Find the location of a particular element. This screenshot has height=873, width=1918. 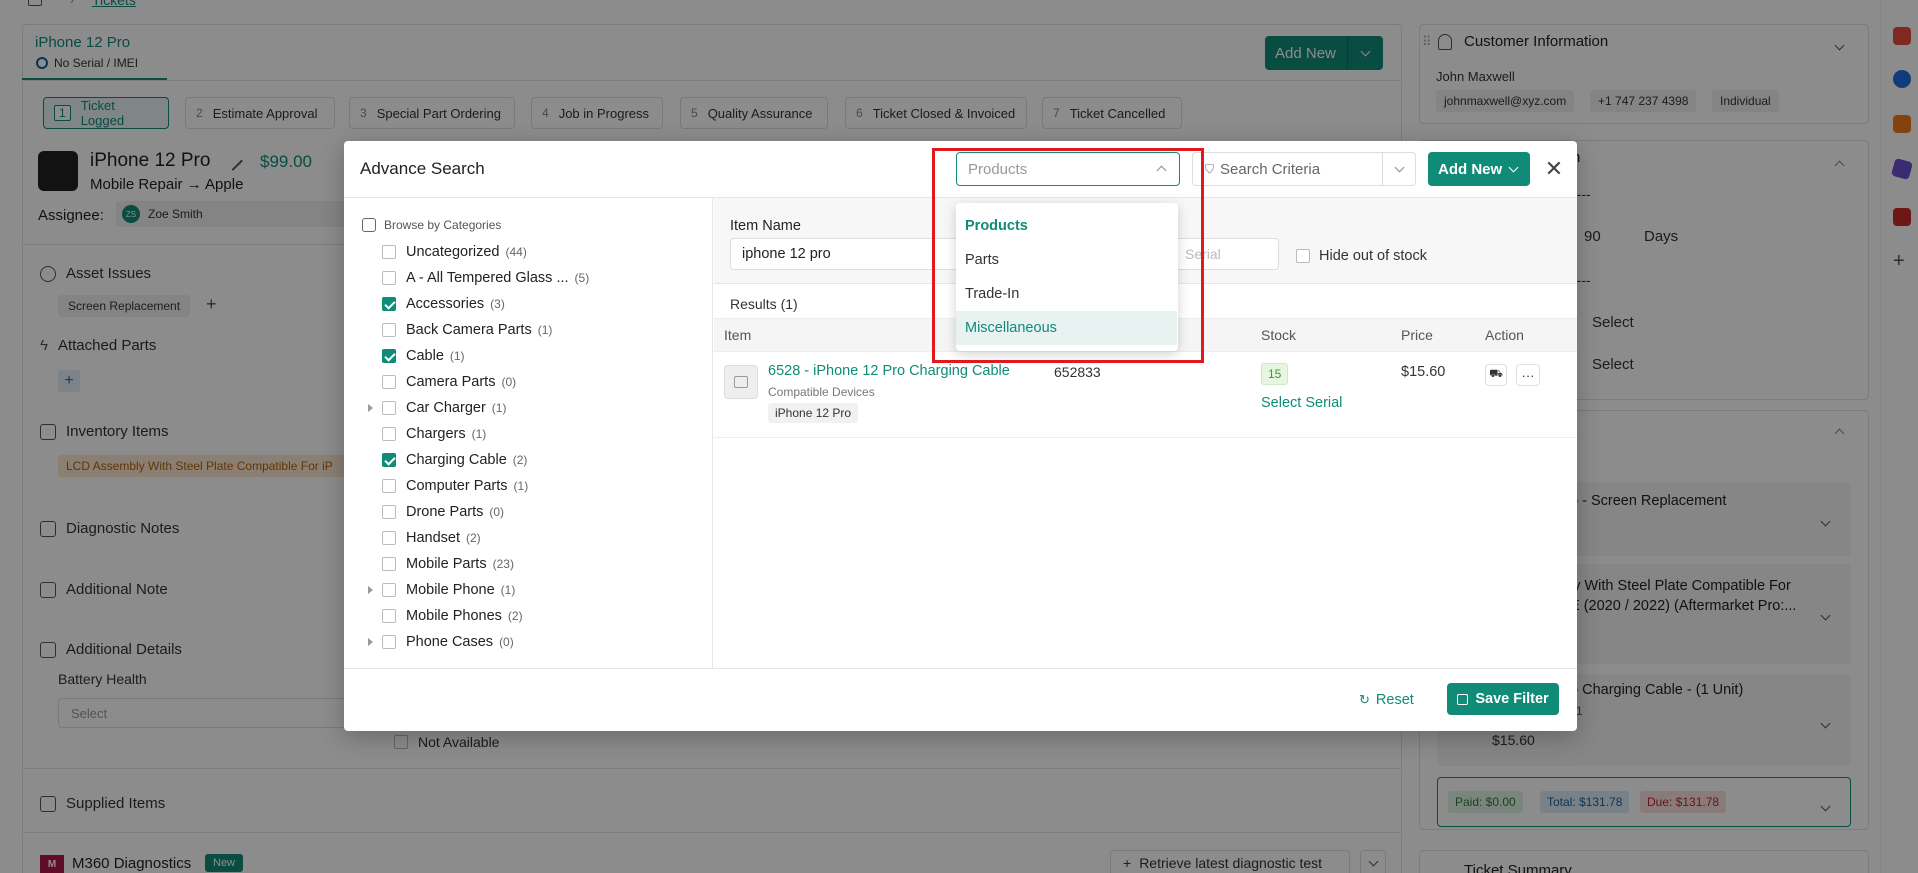

category-item: Chargers (1) is located at coordinates (434, 434).